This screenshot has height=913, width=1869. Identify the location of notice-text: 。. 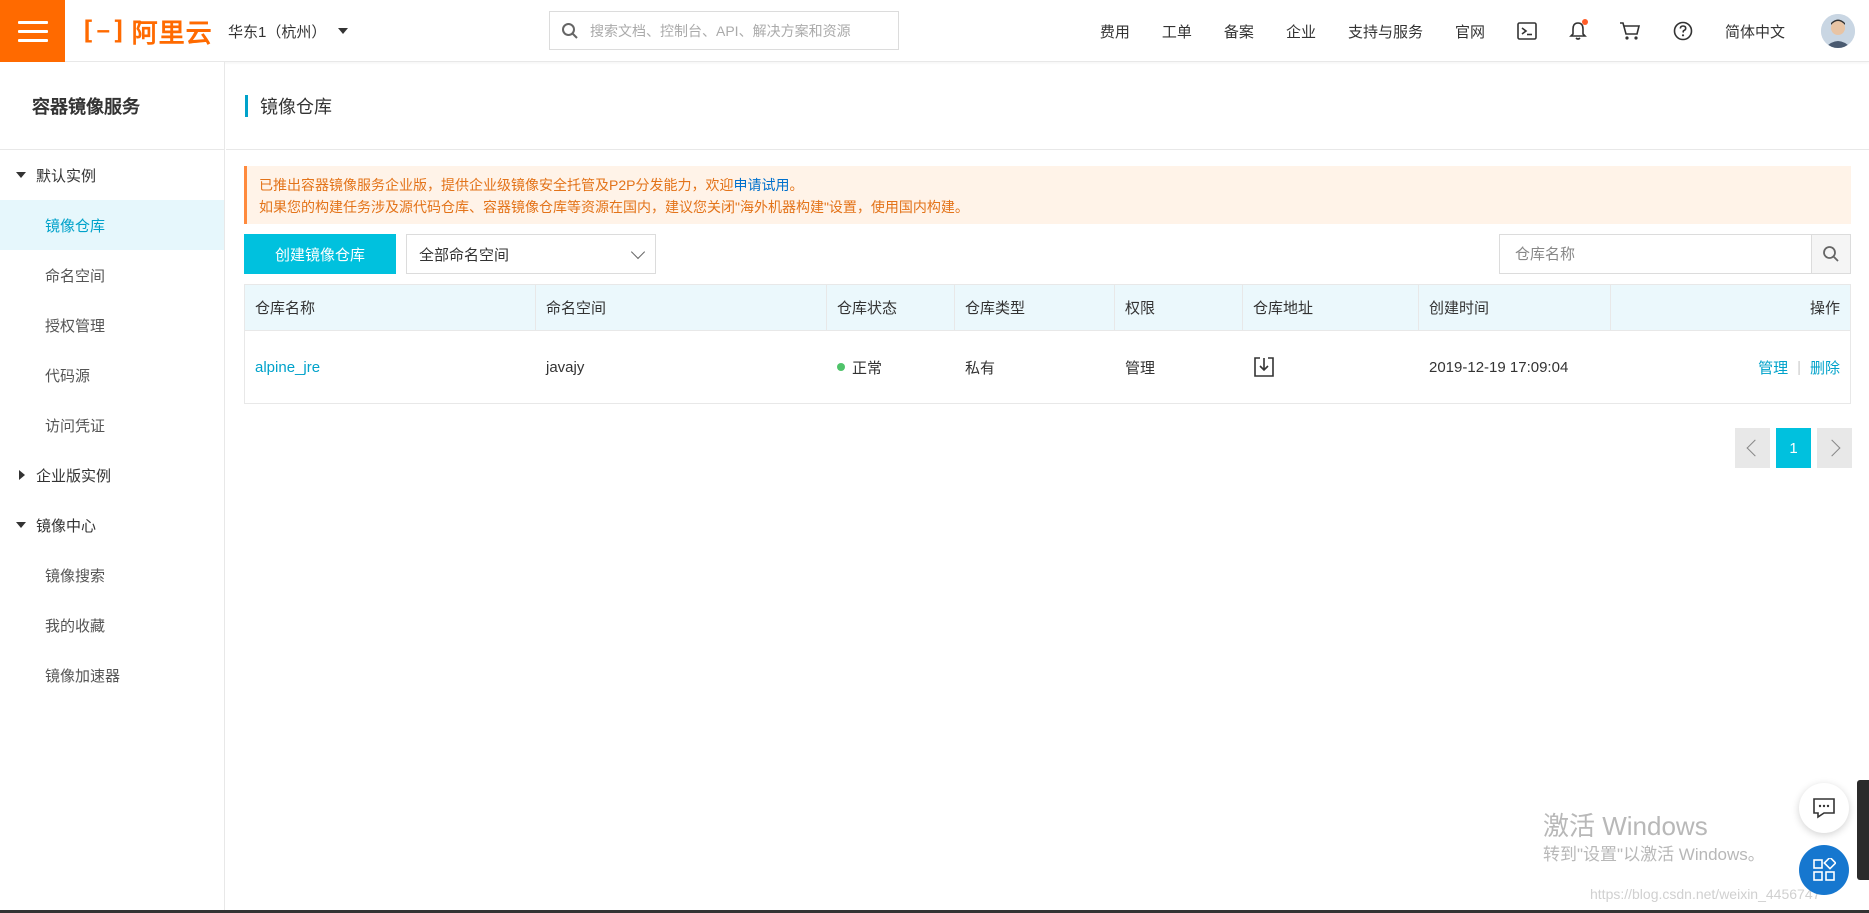
(796, 185).